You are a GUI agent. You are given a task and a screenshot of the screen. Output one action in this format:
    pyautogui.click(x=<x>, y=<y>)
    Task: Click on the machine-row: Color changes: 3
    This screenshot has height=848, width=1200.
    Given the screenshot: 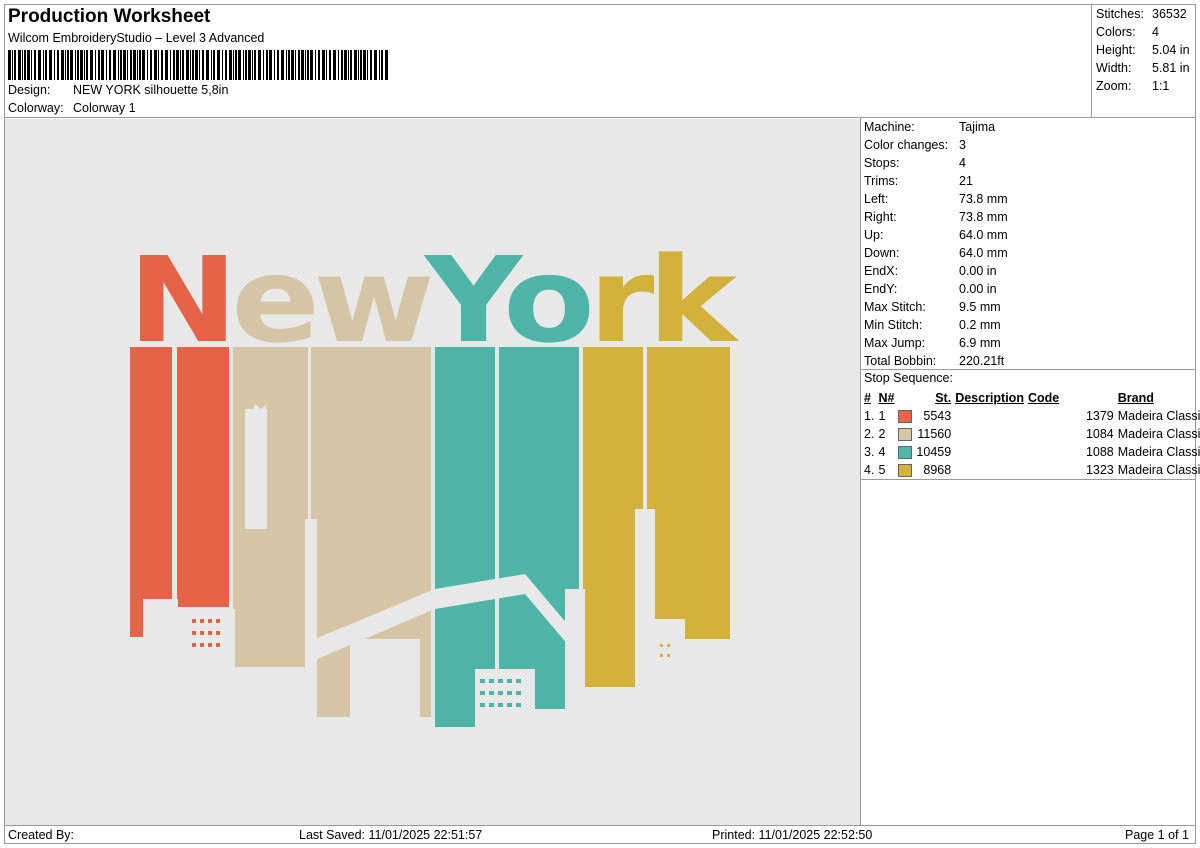 What is the action you would take?
    pyautogui.click(x=1029, y=145)
    